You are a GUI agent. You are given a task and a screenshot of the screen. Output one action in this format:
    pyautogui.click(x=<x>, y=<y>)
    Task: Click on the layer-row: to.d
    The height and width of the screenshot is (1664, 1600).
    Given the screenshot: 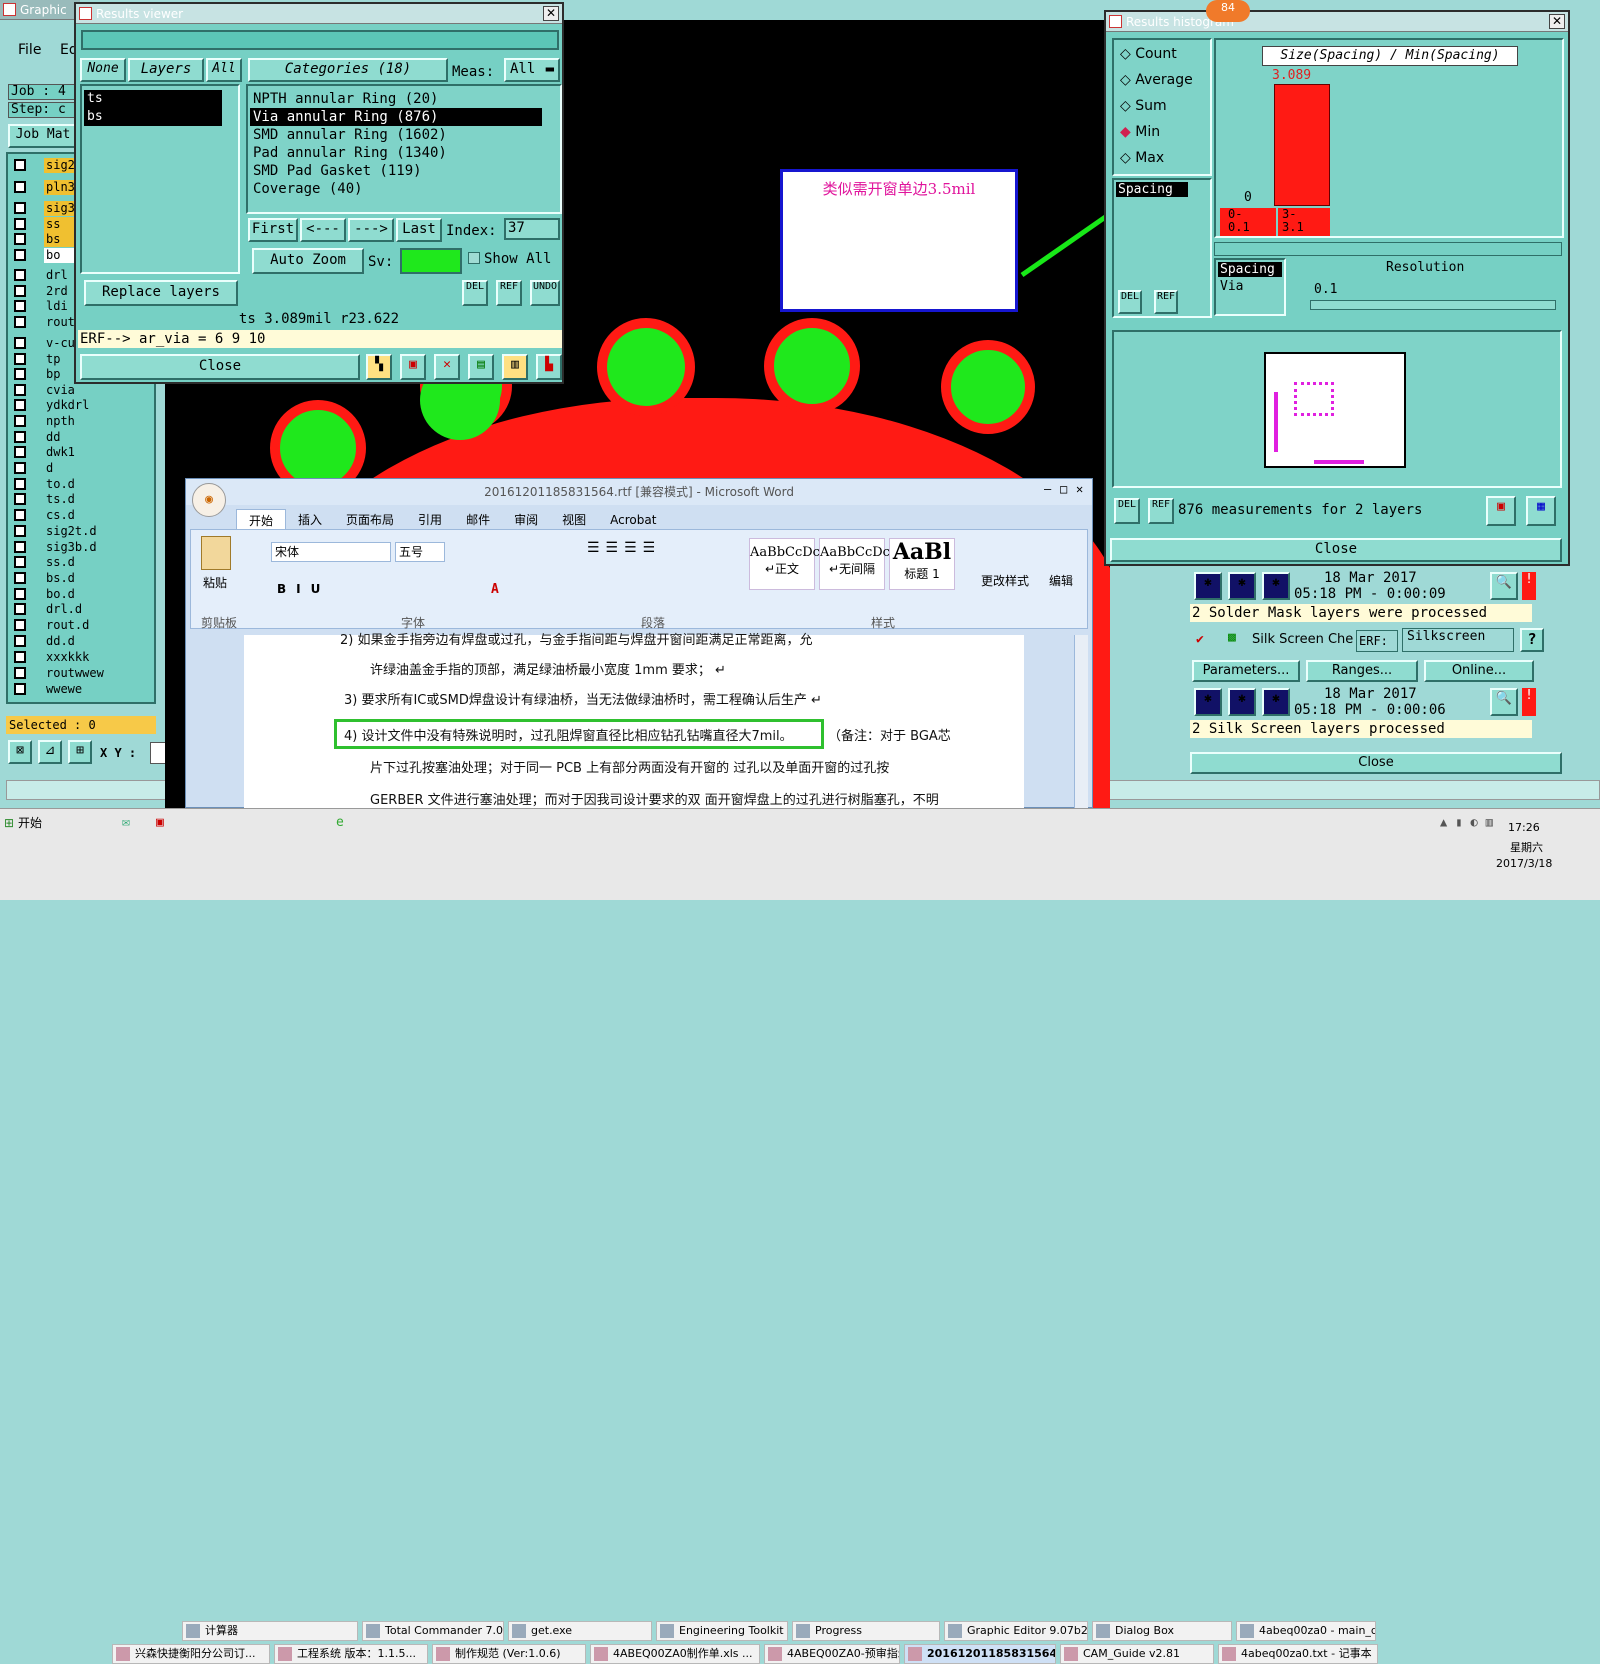 What is the action you would take?
    pyautogui.click(x=83, y=484)
    